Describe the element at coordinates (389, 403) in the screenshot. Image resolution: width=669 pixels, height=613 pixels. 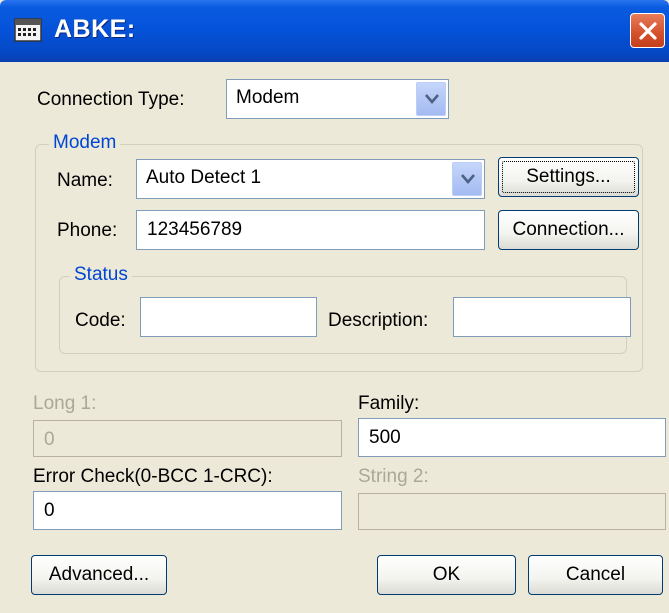
I see `family-label: Family:` at that location.